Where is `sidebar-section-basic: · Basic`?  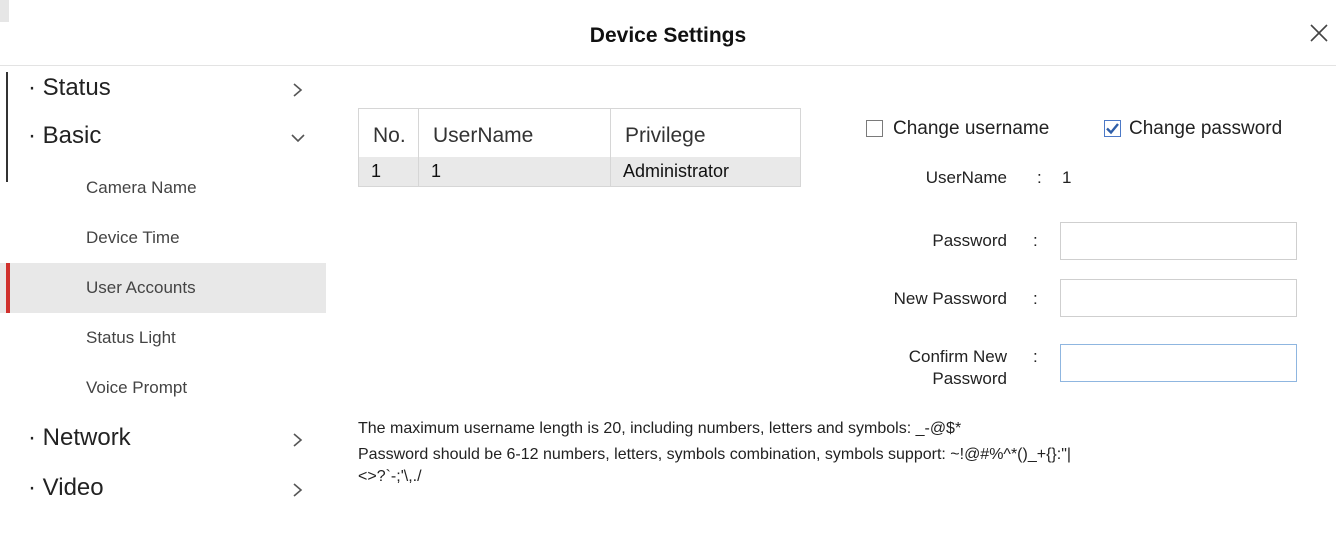 sidebar-section-basic: · Basic is located at coordinates (163, 139).